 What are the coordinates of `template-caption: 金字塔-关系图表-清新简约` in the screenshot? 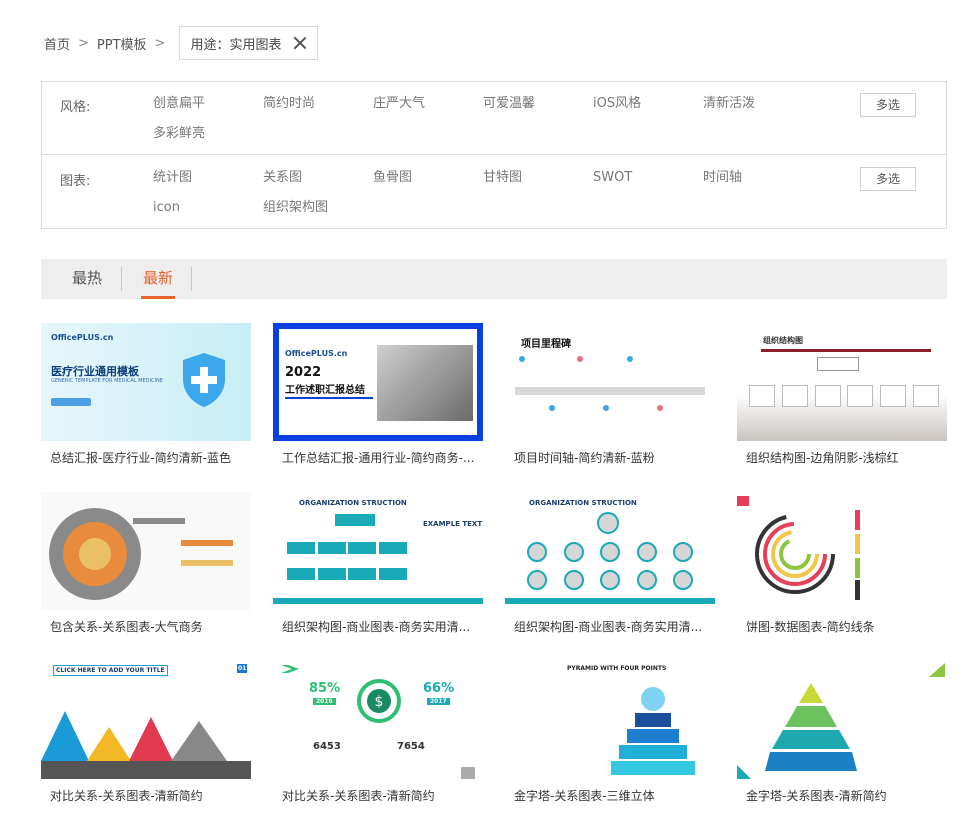 It's located at (839, 795).